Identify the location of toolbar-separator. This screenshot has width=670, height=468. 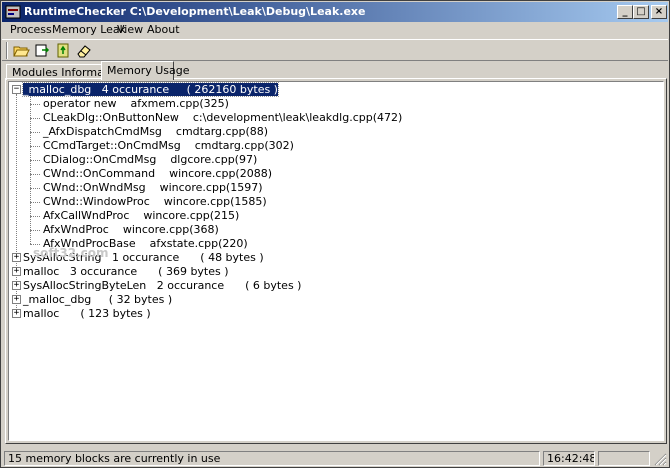
(7, 50).